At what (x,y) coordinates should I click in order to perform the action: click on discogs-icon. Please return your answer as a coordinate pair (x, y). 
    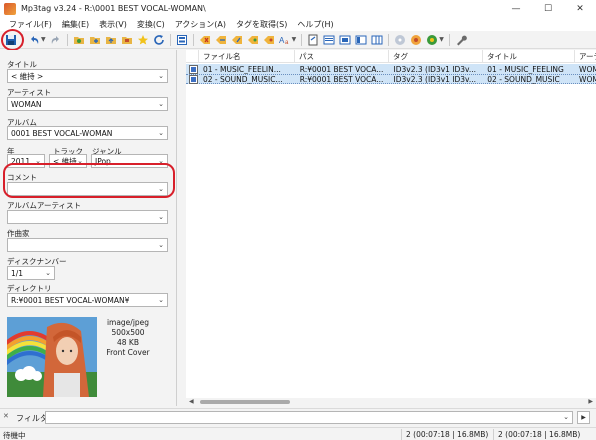
    Looking at the image, I should click on (416, 40).